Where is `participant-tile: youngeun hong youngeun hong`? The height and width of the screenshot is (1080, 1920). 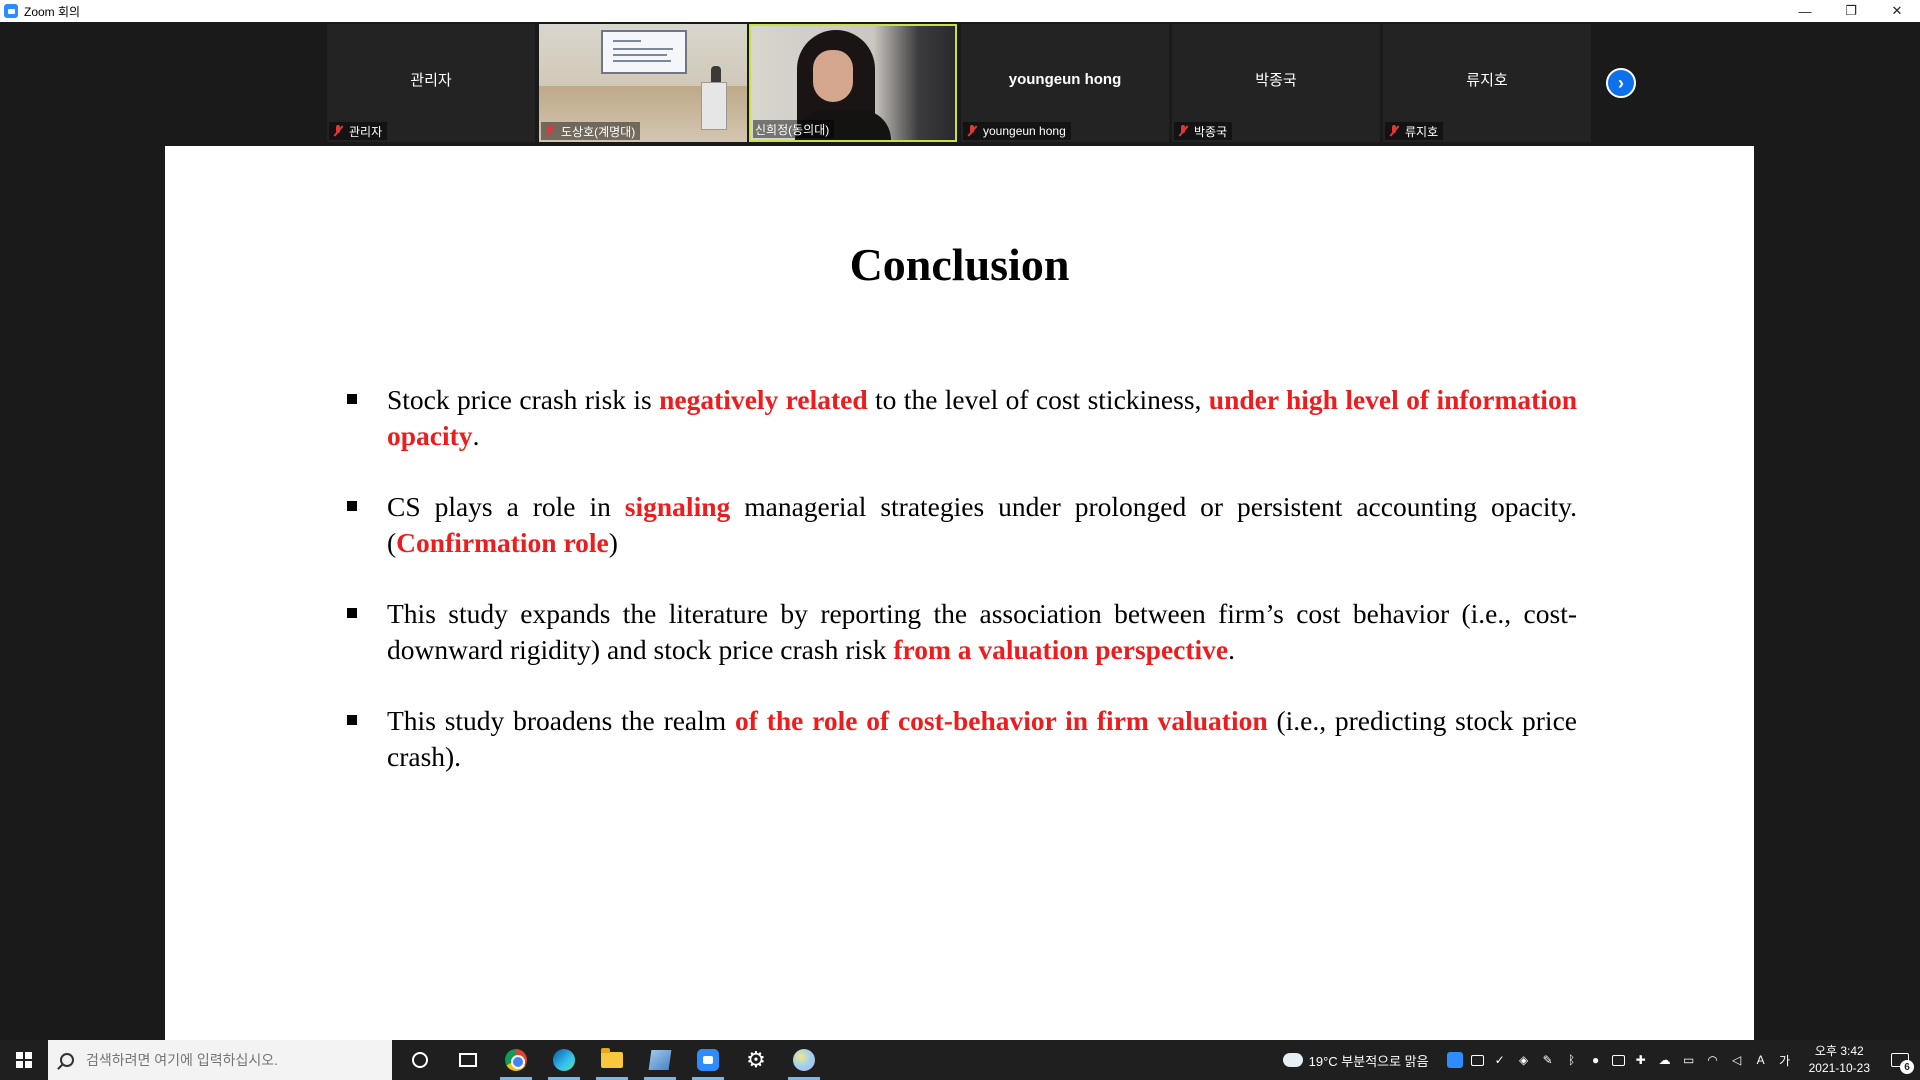 participant-tile: youngeun hong youngeun hong is located at coordinates (1065, 83).